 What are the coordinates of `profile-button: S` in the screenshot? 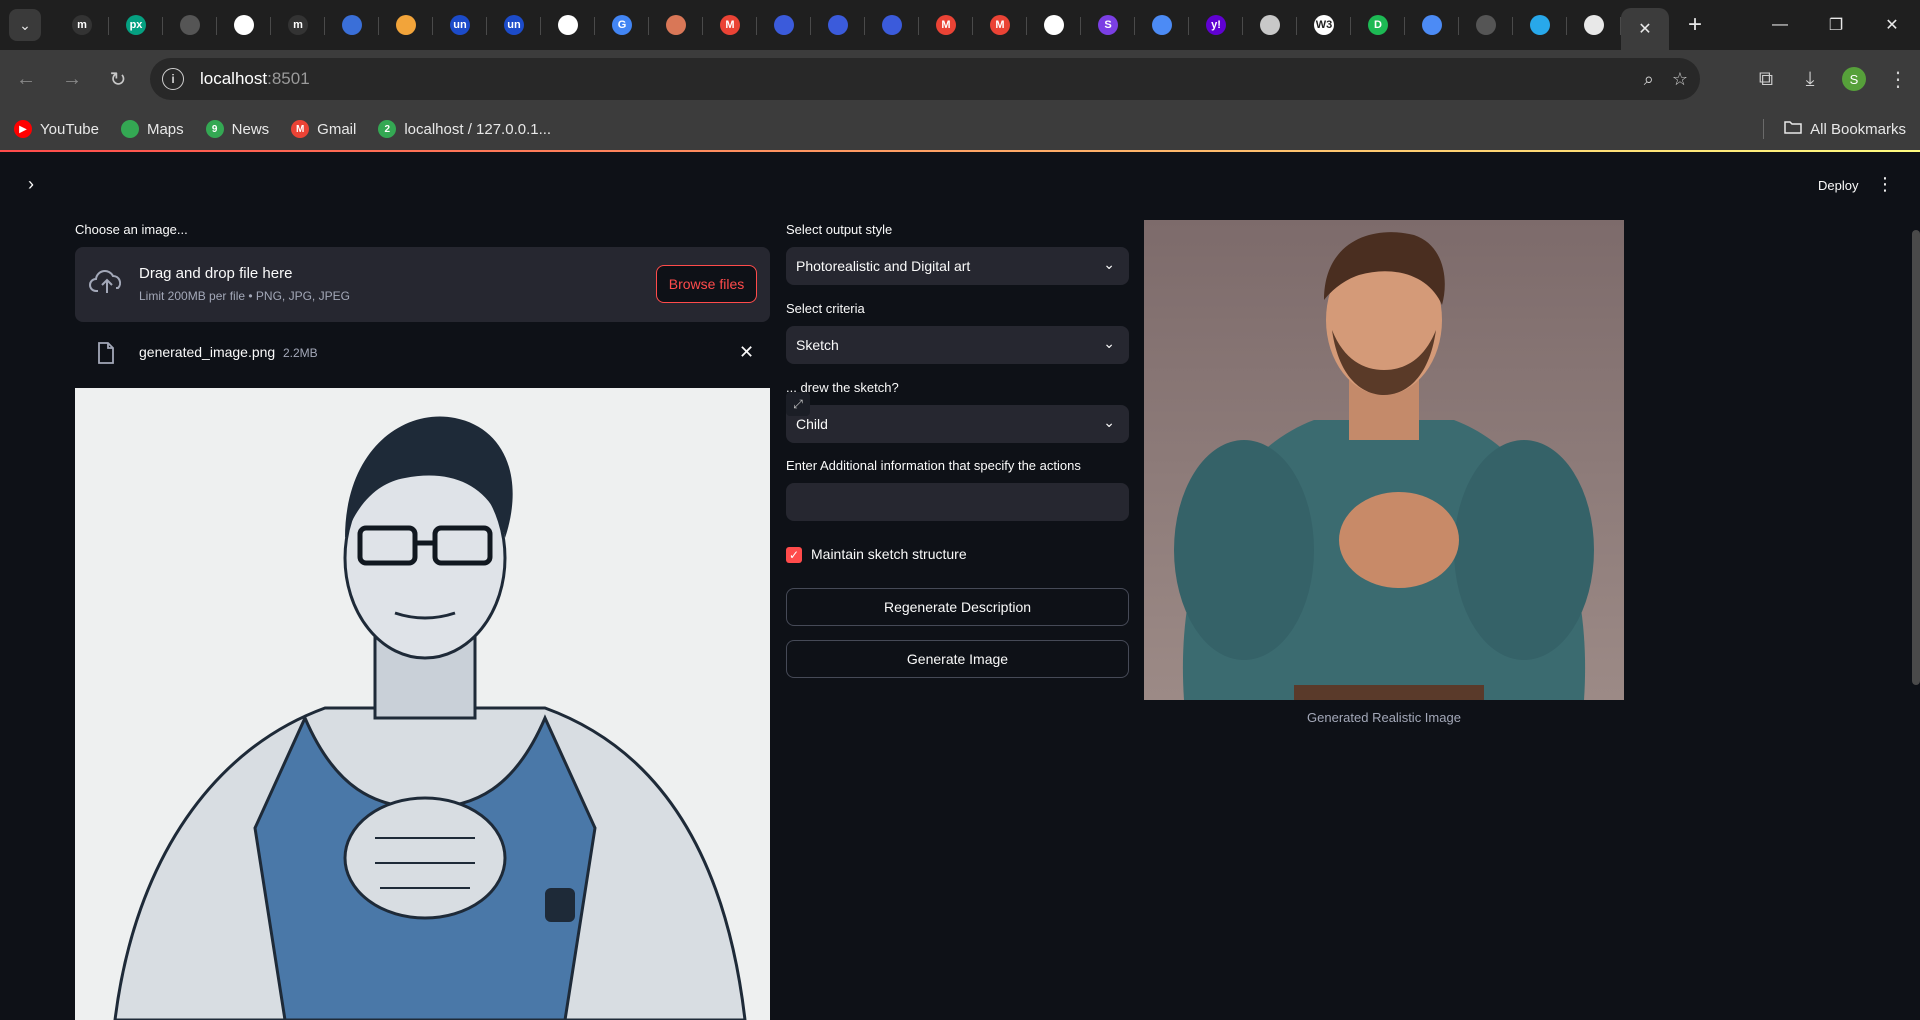 It's located at (1854, 79).